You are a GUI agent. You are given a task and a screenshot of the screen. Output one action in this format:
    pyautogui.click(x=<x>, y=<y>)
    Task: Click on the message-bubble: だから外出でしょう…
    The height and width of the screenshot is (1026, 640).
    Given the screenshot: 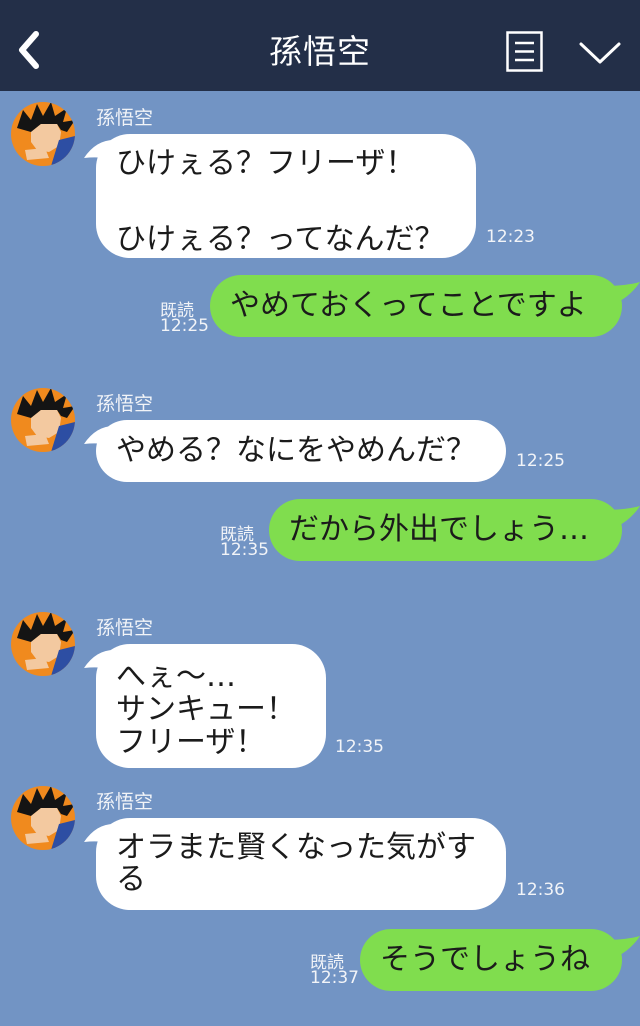 What is the action you would take?
    pyautogui.click(x=445, y=530)
    